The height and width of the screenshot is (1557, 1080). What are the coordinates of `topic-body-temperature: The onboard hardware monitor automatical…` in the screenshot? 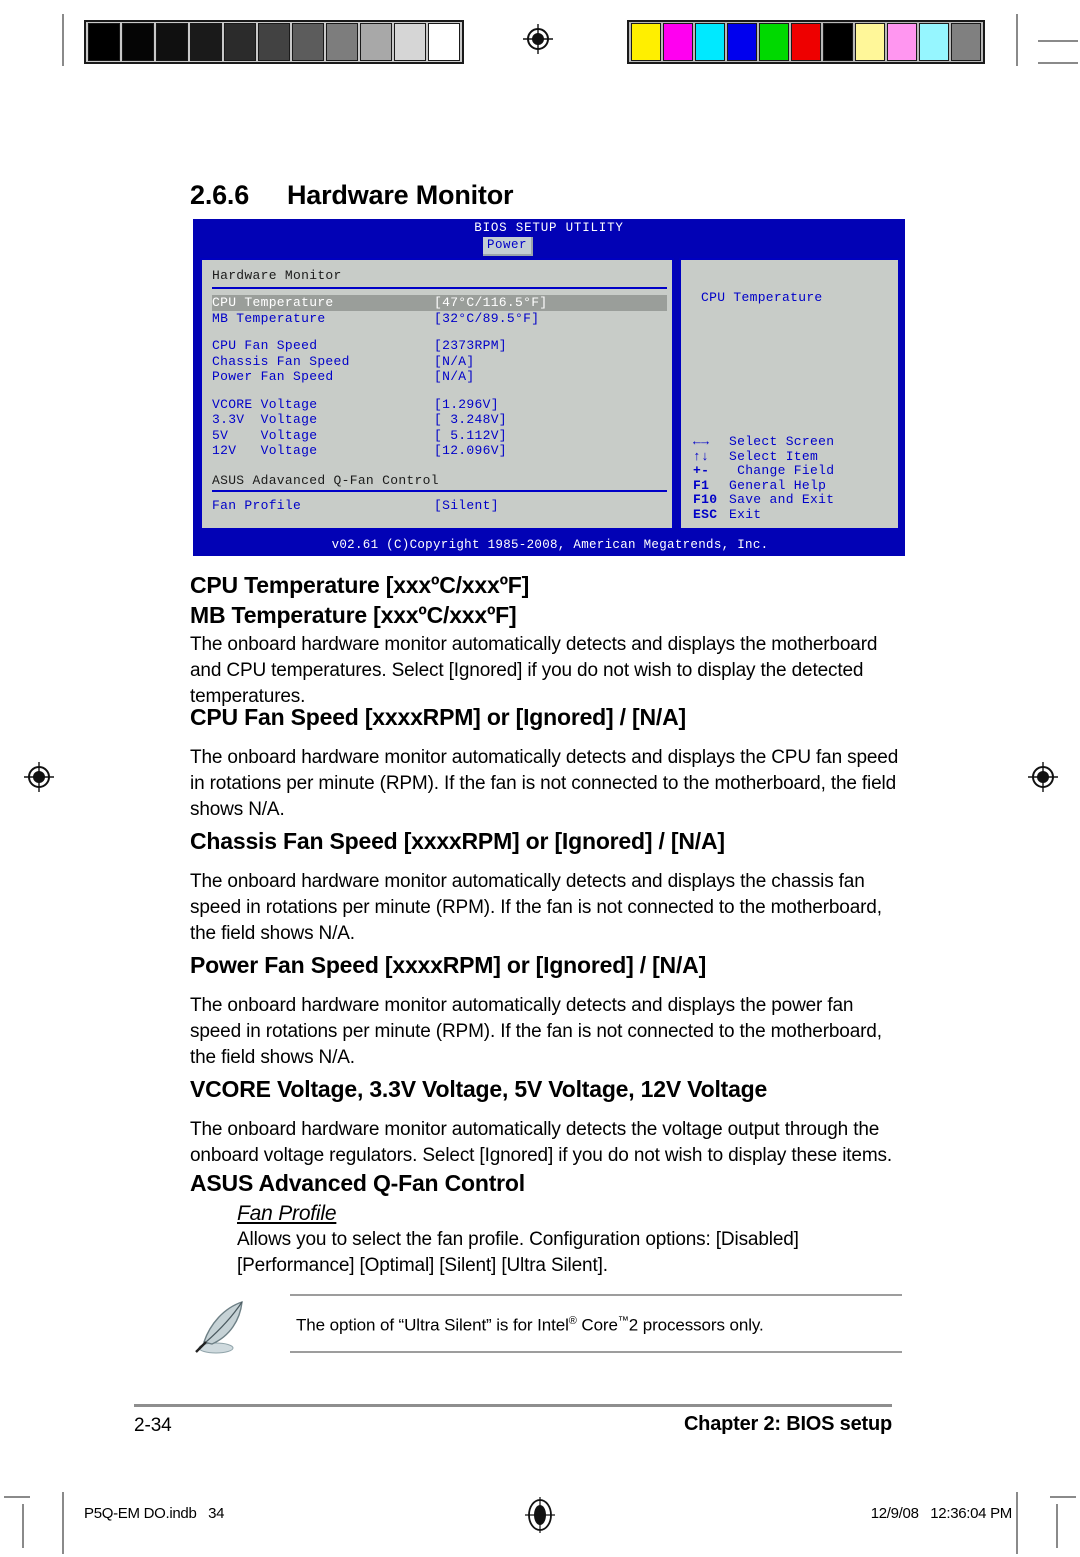 It's located at (534, 670).